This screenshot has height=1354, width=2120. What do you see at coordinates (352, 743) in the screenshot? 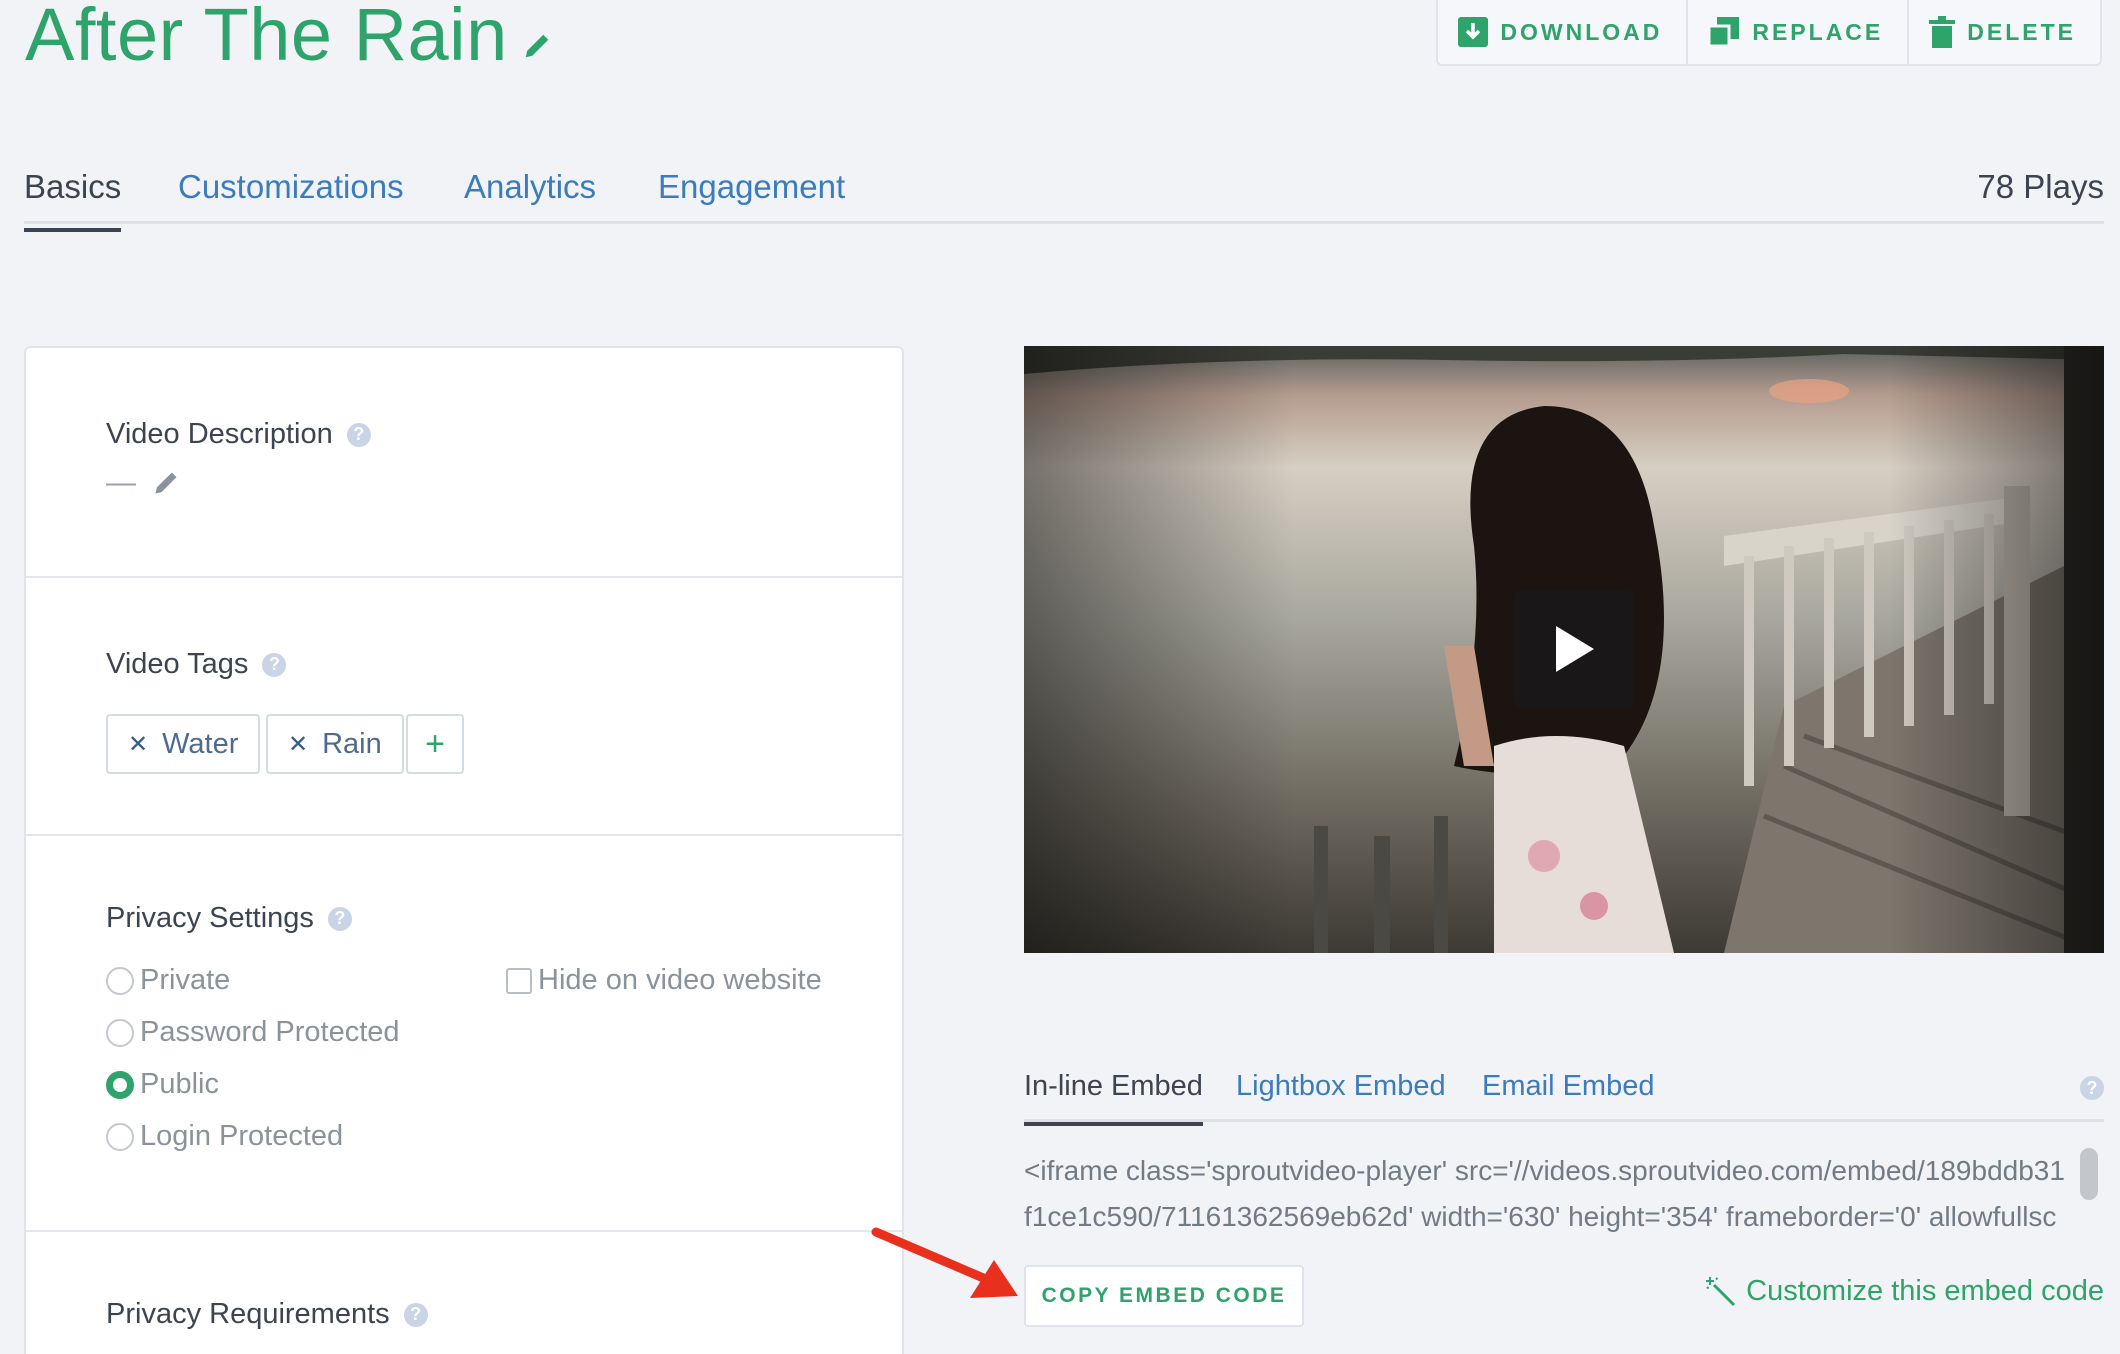
I see `tag-label: Rain` at bounding box center [352, 743].